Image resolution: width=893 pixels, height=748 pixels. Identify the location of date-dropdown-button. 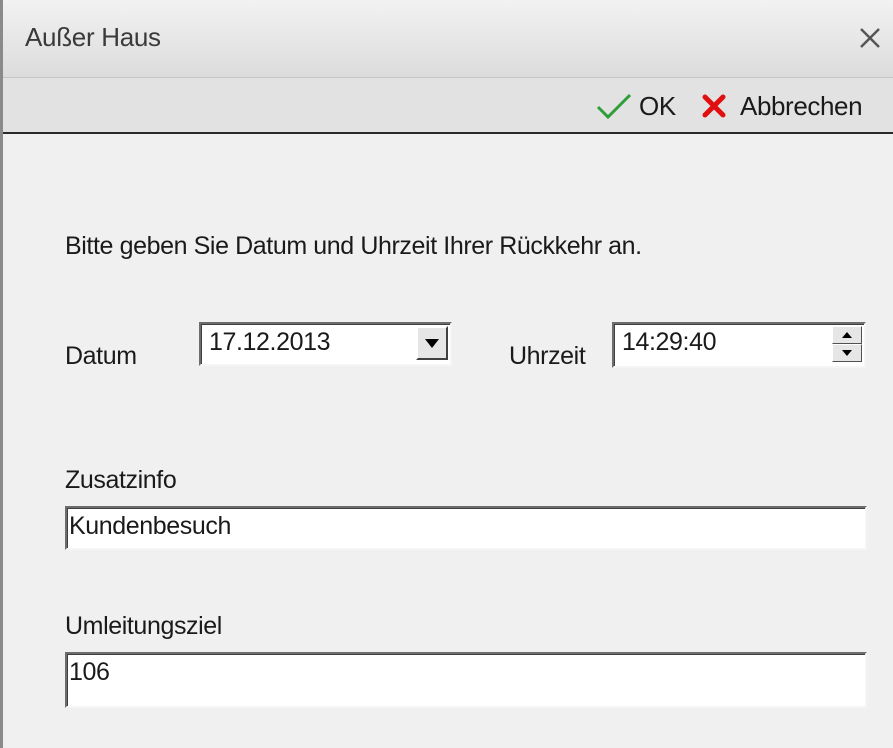
(432, 343).